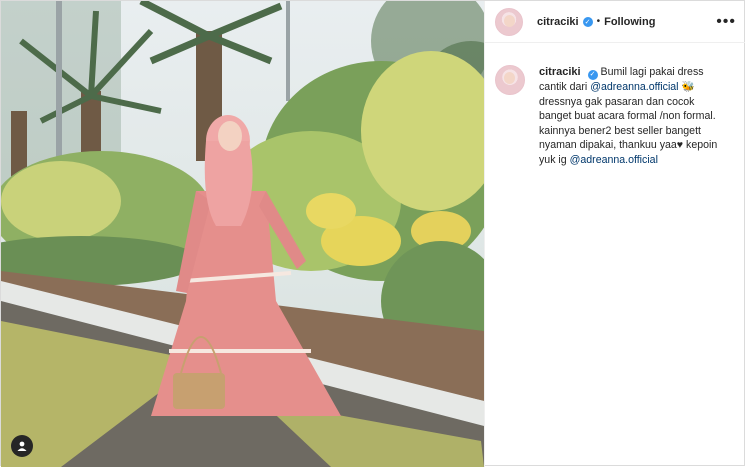 The height and width of the screenshot is (467, 745). I want to click on caption-username-link: citraciki, so click(560, 72).